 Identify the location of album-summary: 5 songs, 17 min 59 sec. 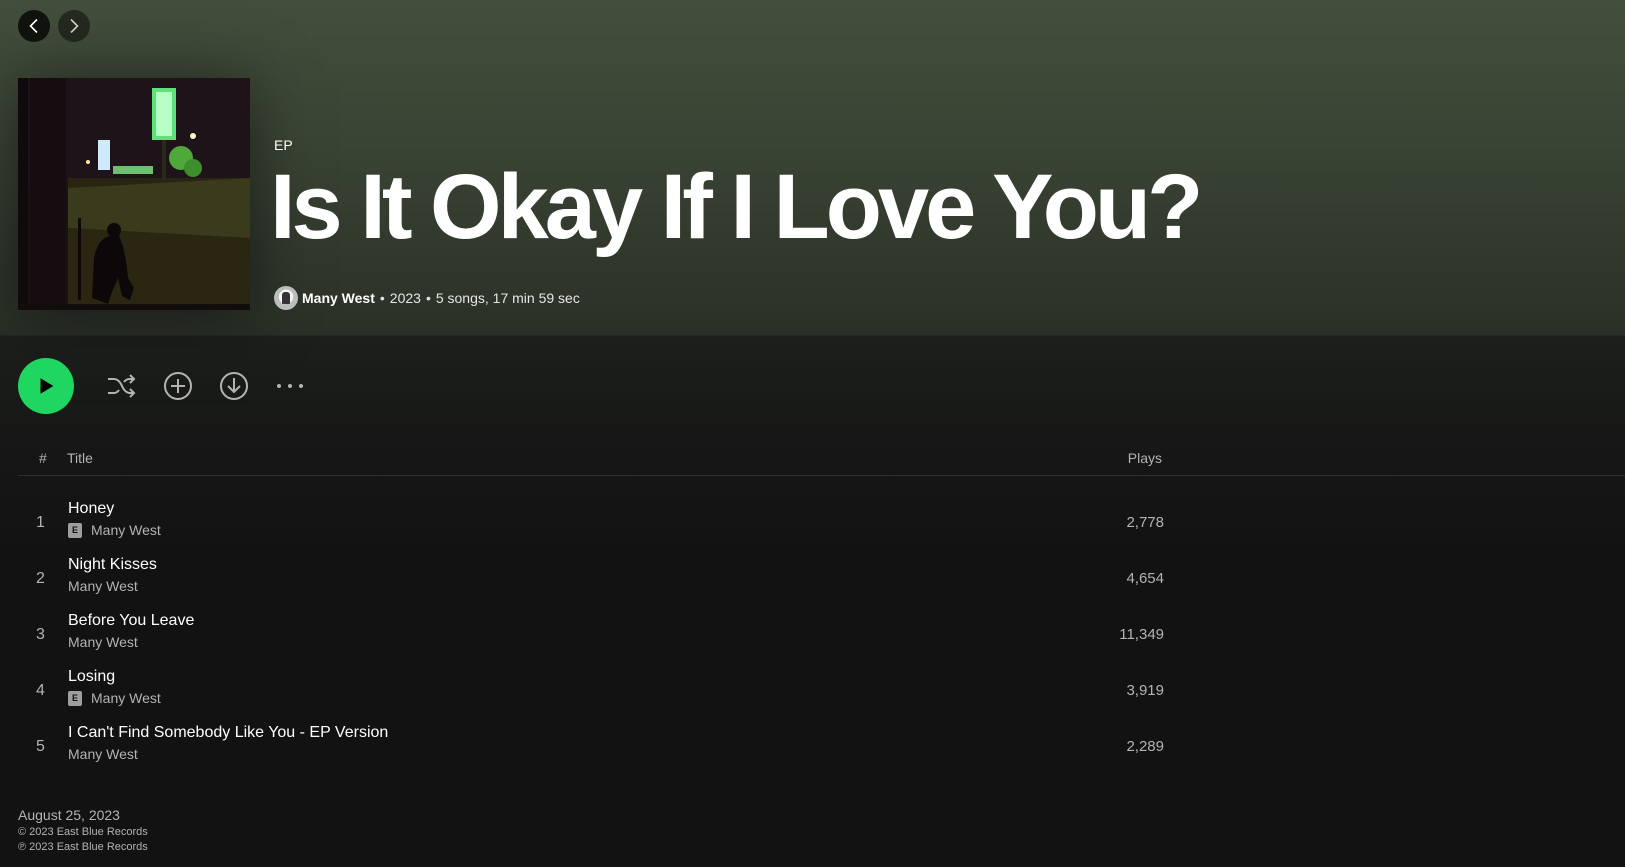
(507, 298).